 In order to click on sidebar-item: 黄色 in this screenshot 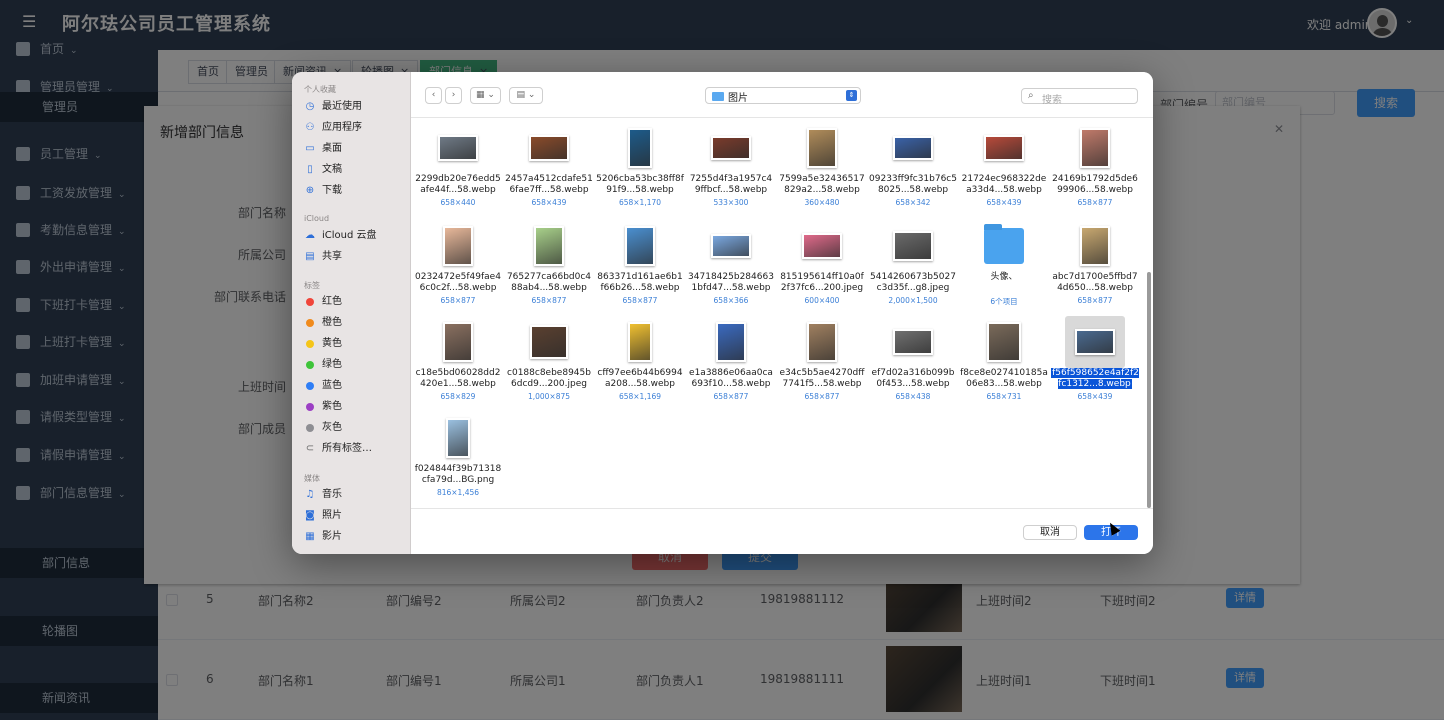, I will do `click(323, 344)`.